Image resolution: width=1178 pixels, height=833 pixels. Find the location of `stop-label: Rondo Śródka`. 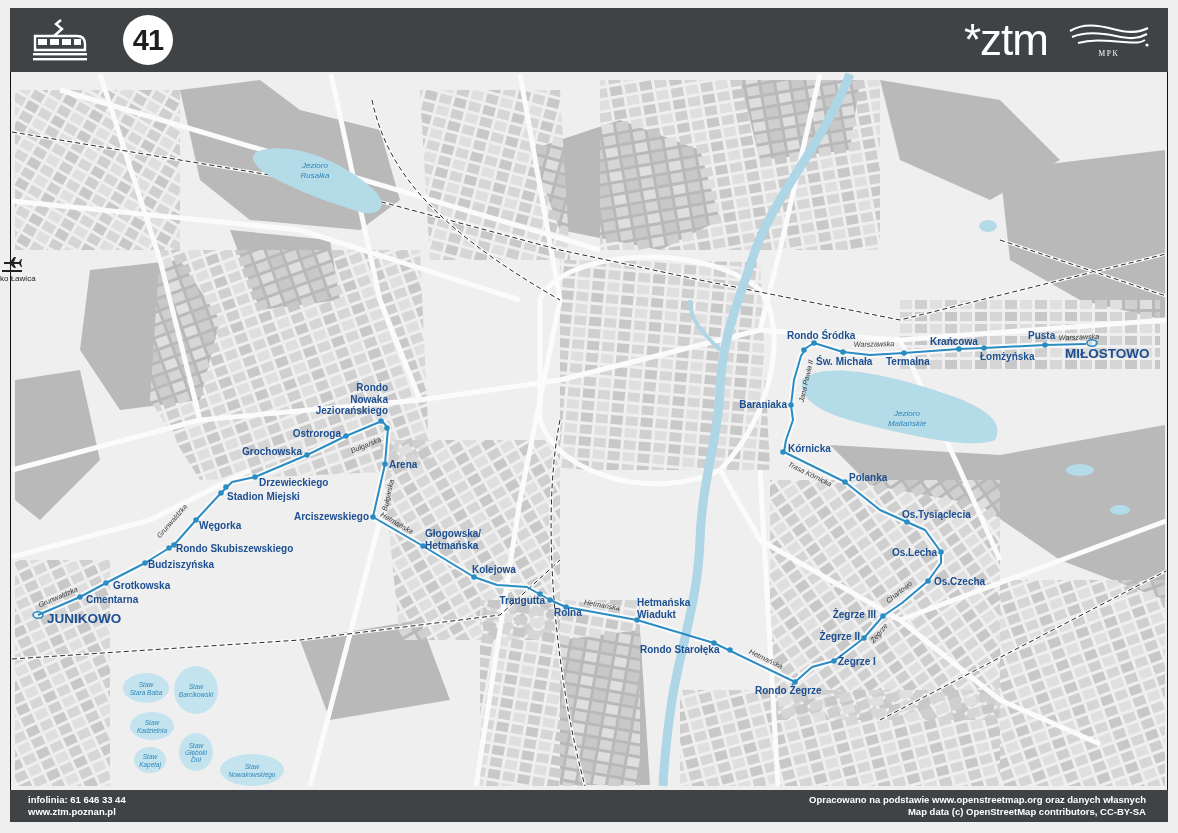

stop-label: Rondo Śródka is located at coordinates (821, 335).